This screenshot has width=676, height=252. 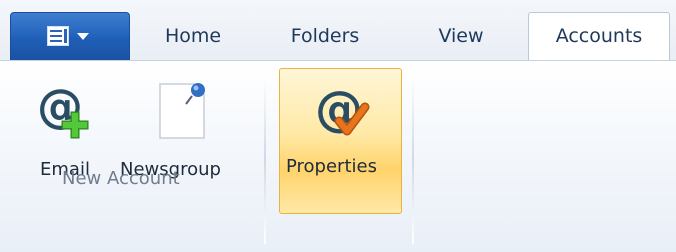 I want to click on account-properties-icon: @, so click(x=342, y=109).